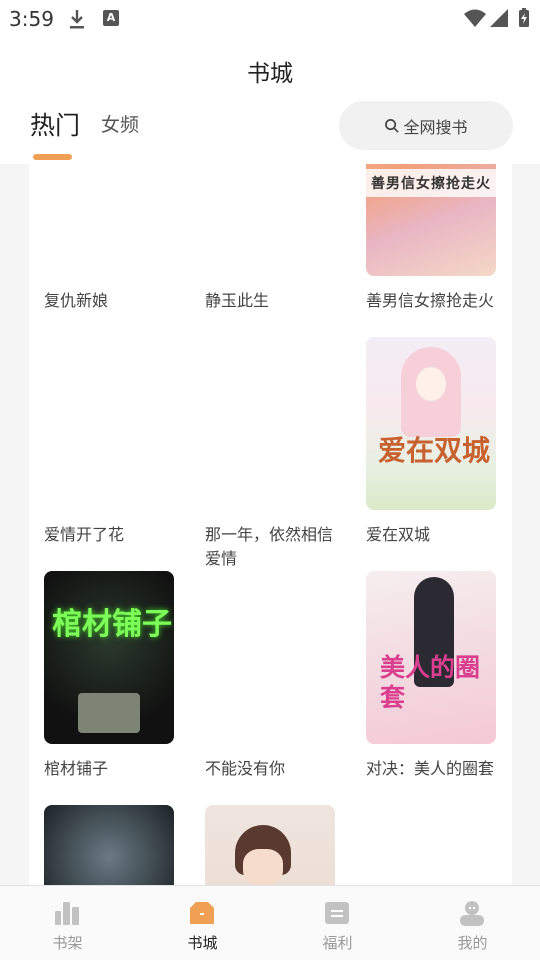 The height and width of the screenshot is (960, 540). I want to click on book-title: 棺材铺子, so click(76, 768).